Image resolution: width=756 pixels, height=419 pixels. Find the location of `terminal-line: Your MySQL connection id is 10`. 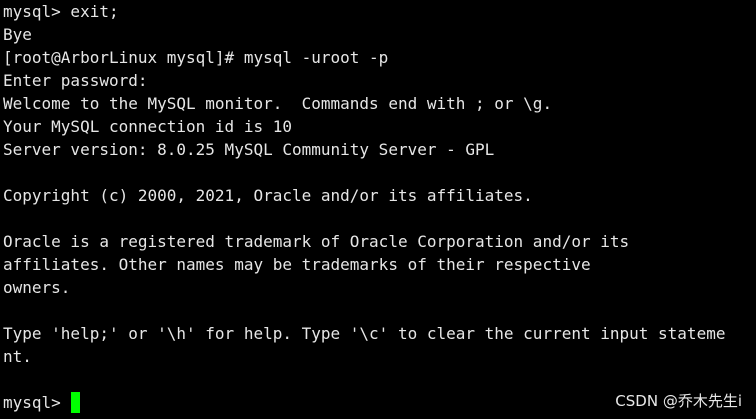

terminal-line: Your MySQL connection id is 10 is located at coordinates (147, 126).